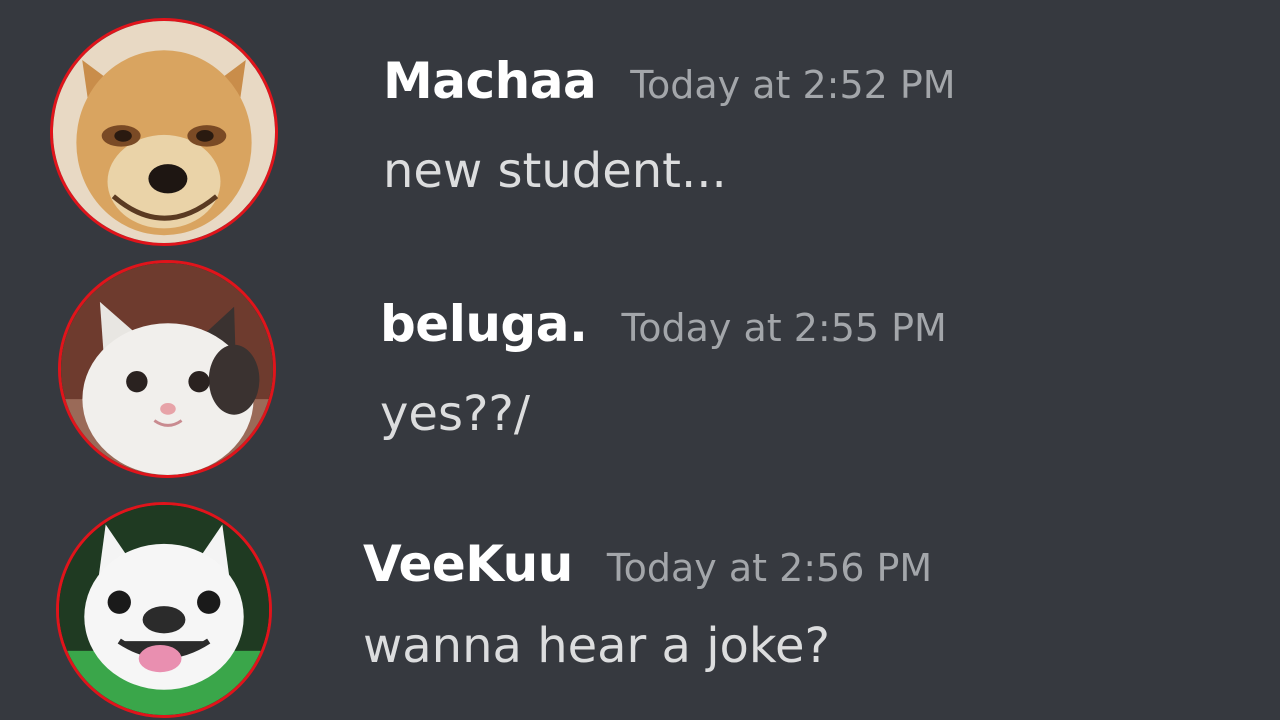 The width and height of the screenshot is (1280, 720). I want to click on timestamp: Today at 2:56 PM, so click(769, 568).